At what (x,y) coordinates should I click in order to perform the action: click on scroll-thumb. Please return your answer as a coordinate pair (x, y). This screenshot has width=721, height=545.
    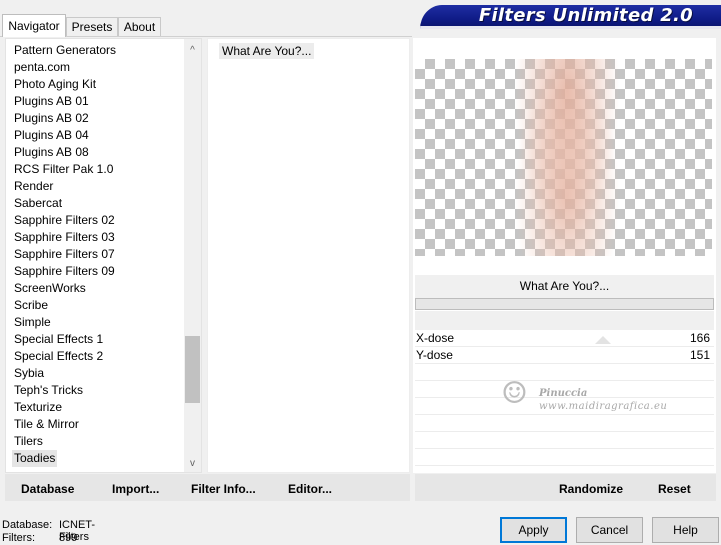
    Looking at the image, I should click on (192, 369).